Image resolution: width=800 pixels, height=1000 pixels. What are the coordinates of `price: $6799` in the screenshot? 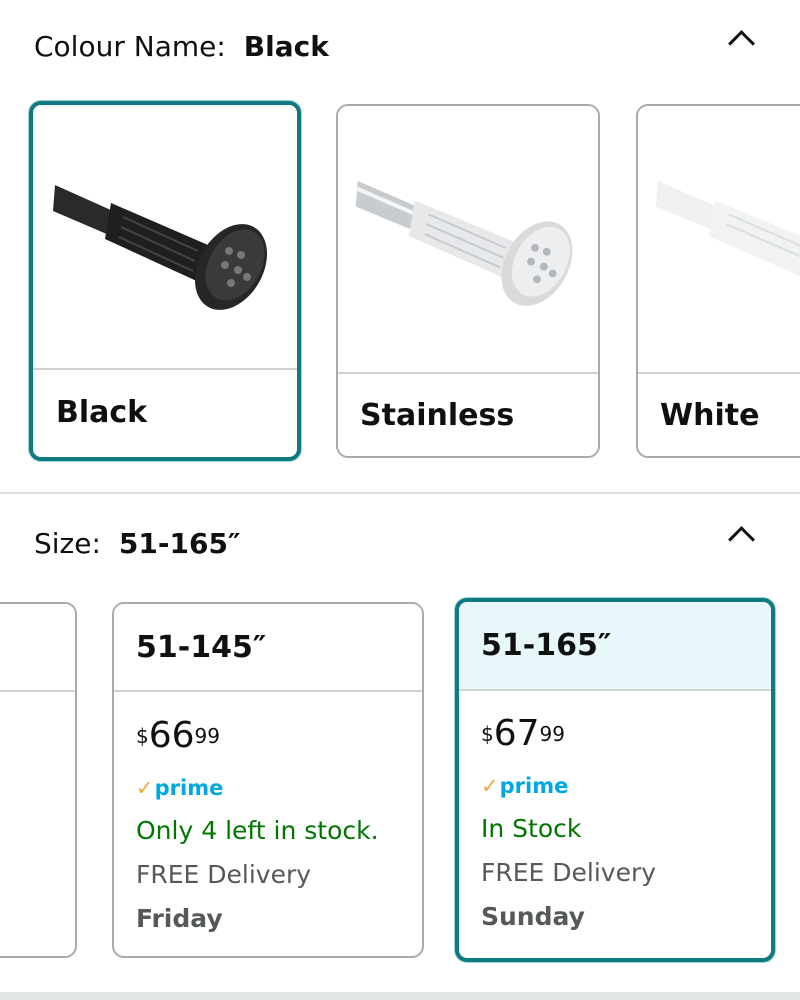 It's located at (523, 734).